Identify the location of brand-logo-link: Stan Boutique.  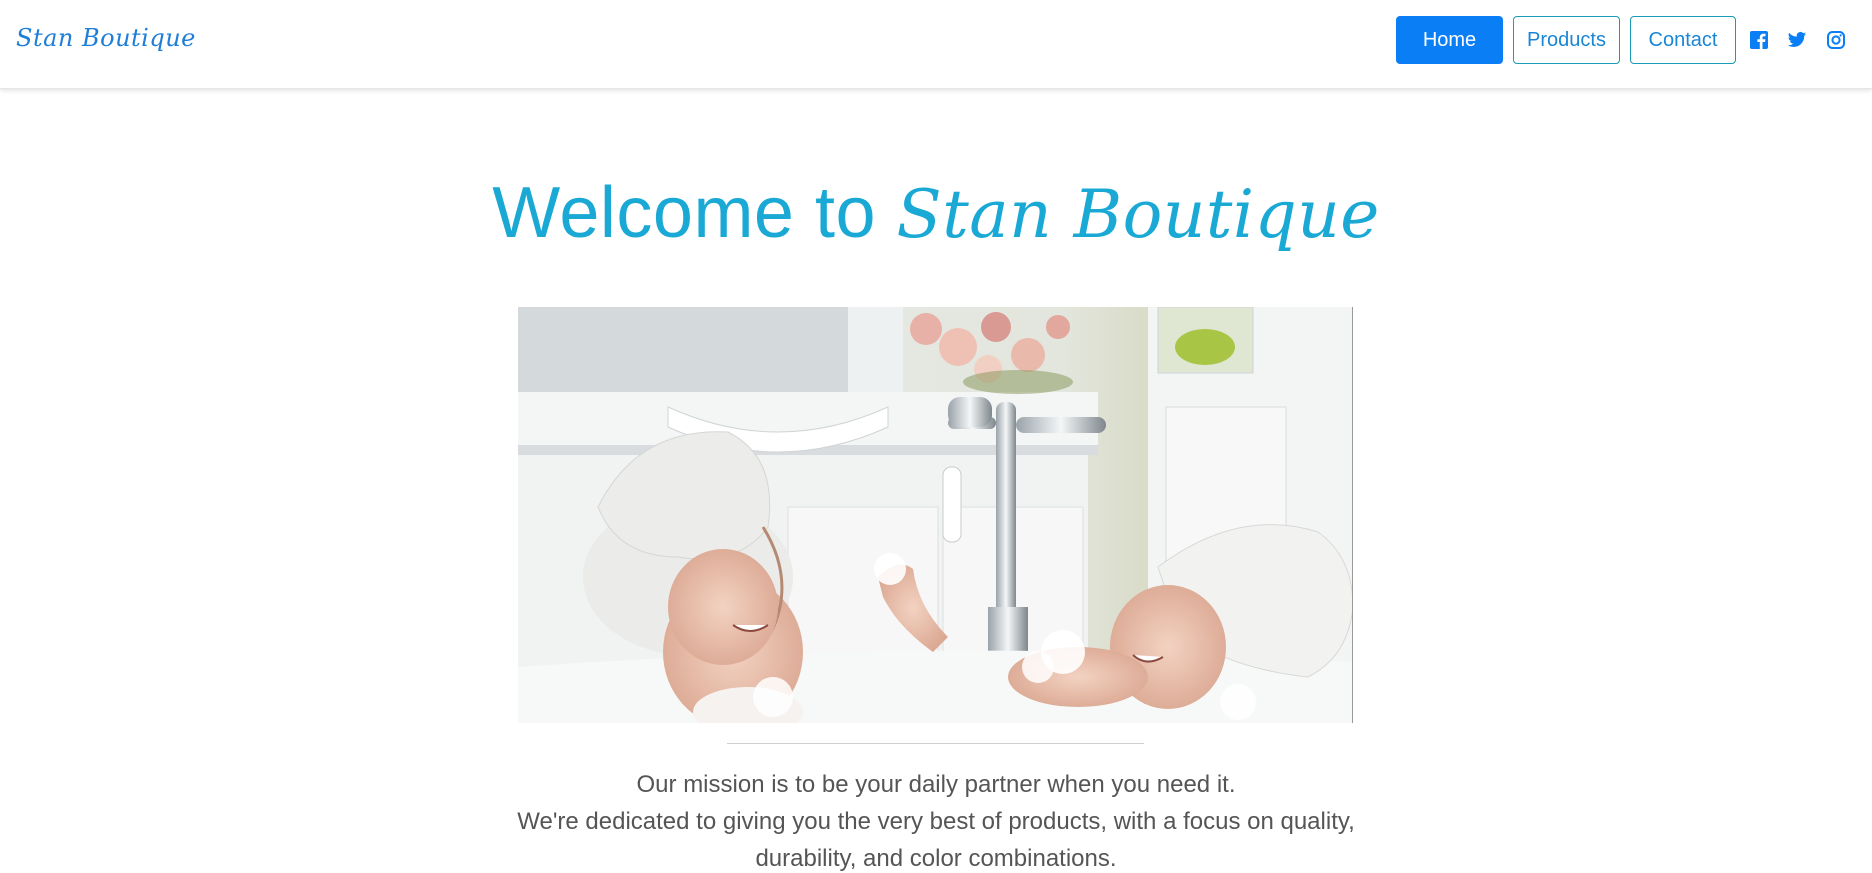
(106, 38).